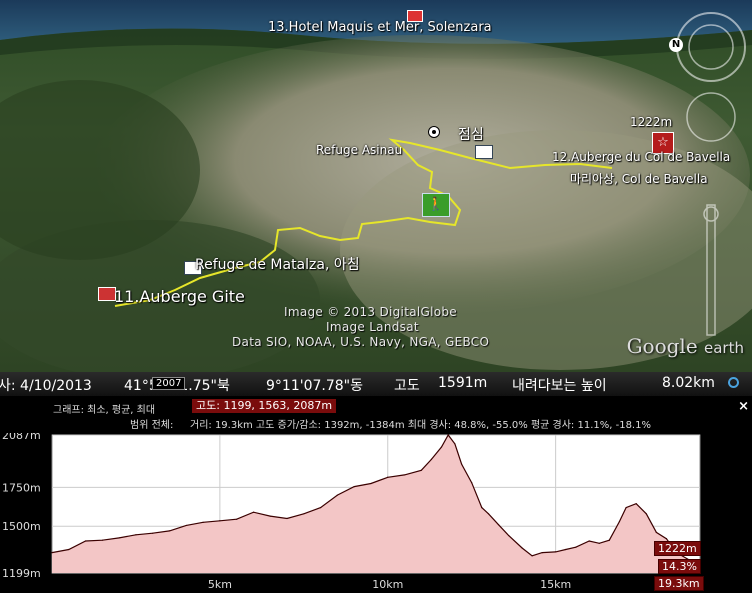 This screenshot has width=752, height=593. Describe the element at coordinates (372, 327) in the screenshot. I see `attribution-line-2: Image Landsat` at that location.